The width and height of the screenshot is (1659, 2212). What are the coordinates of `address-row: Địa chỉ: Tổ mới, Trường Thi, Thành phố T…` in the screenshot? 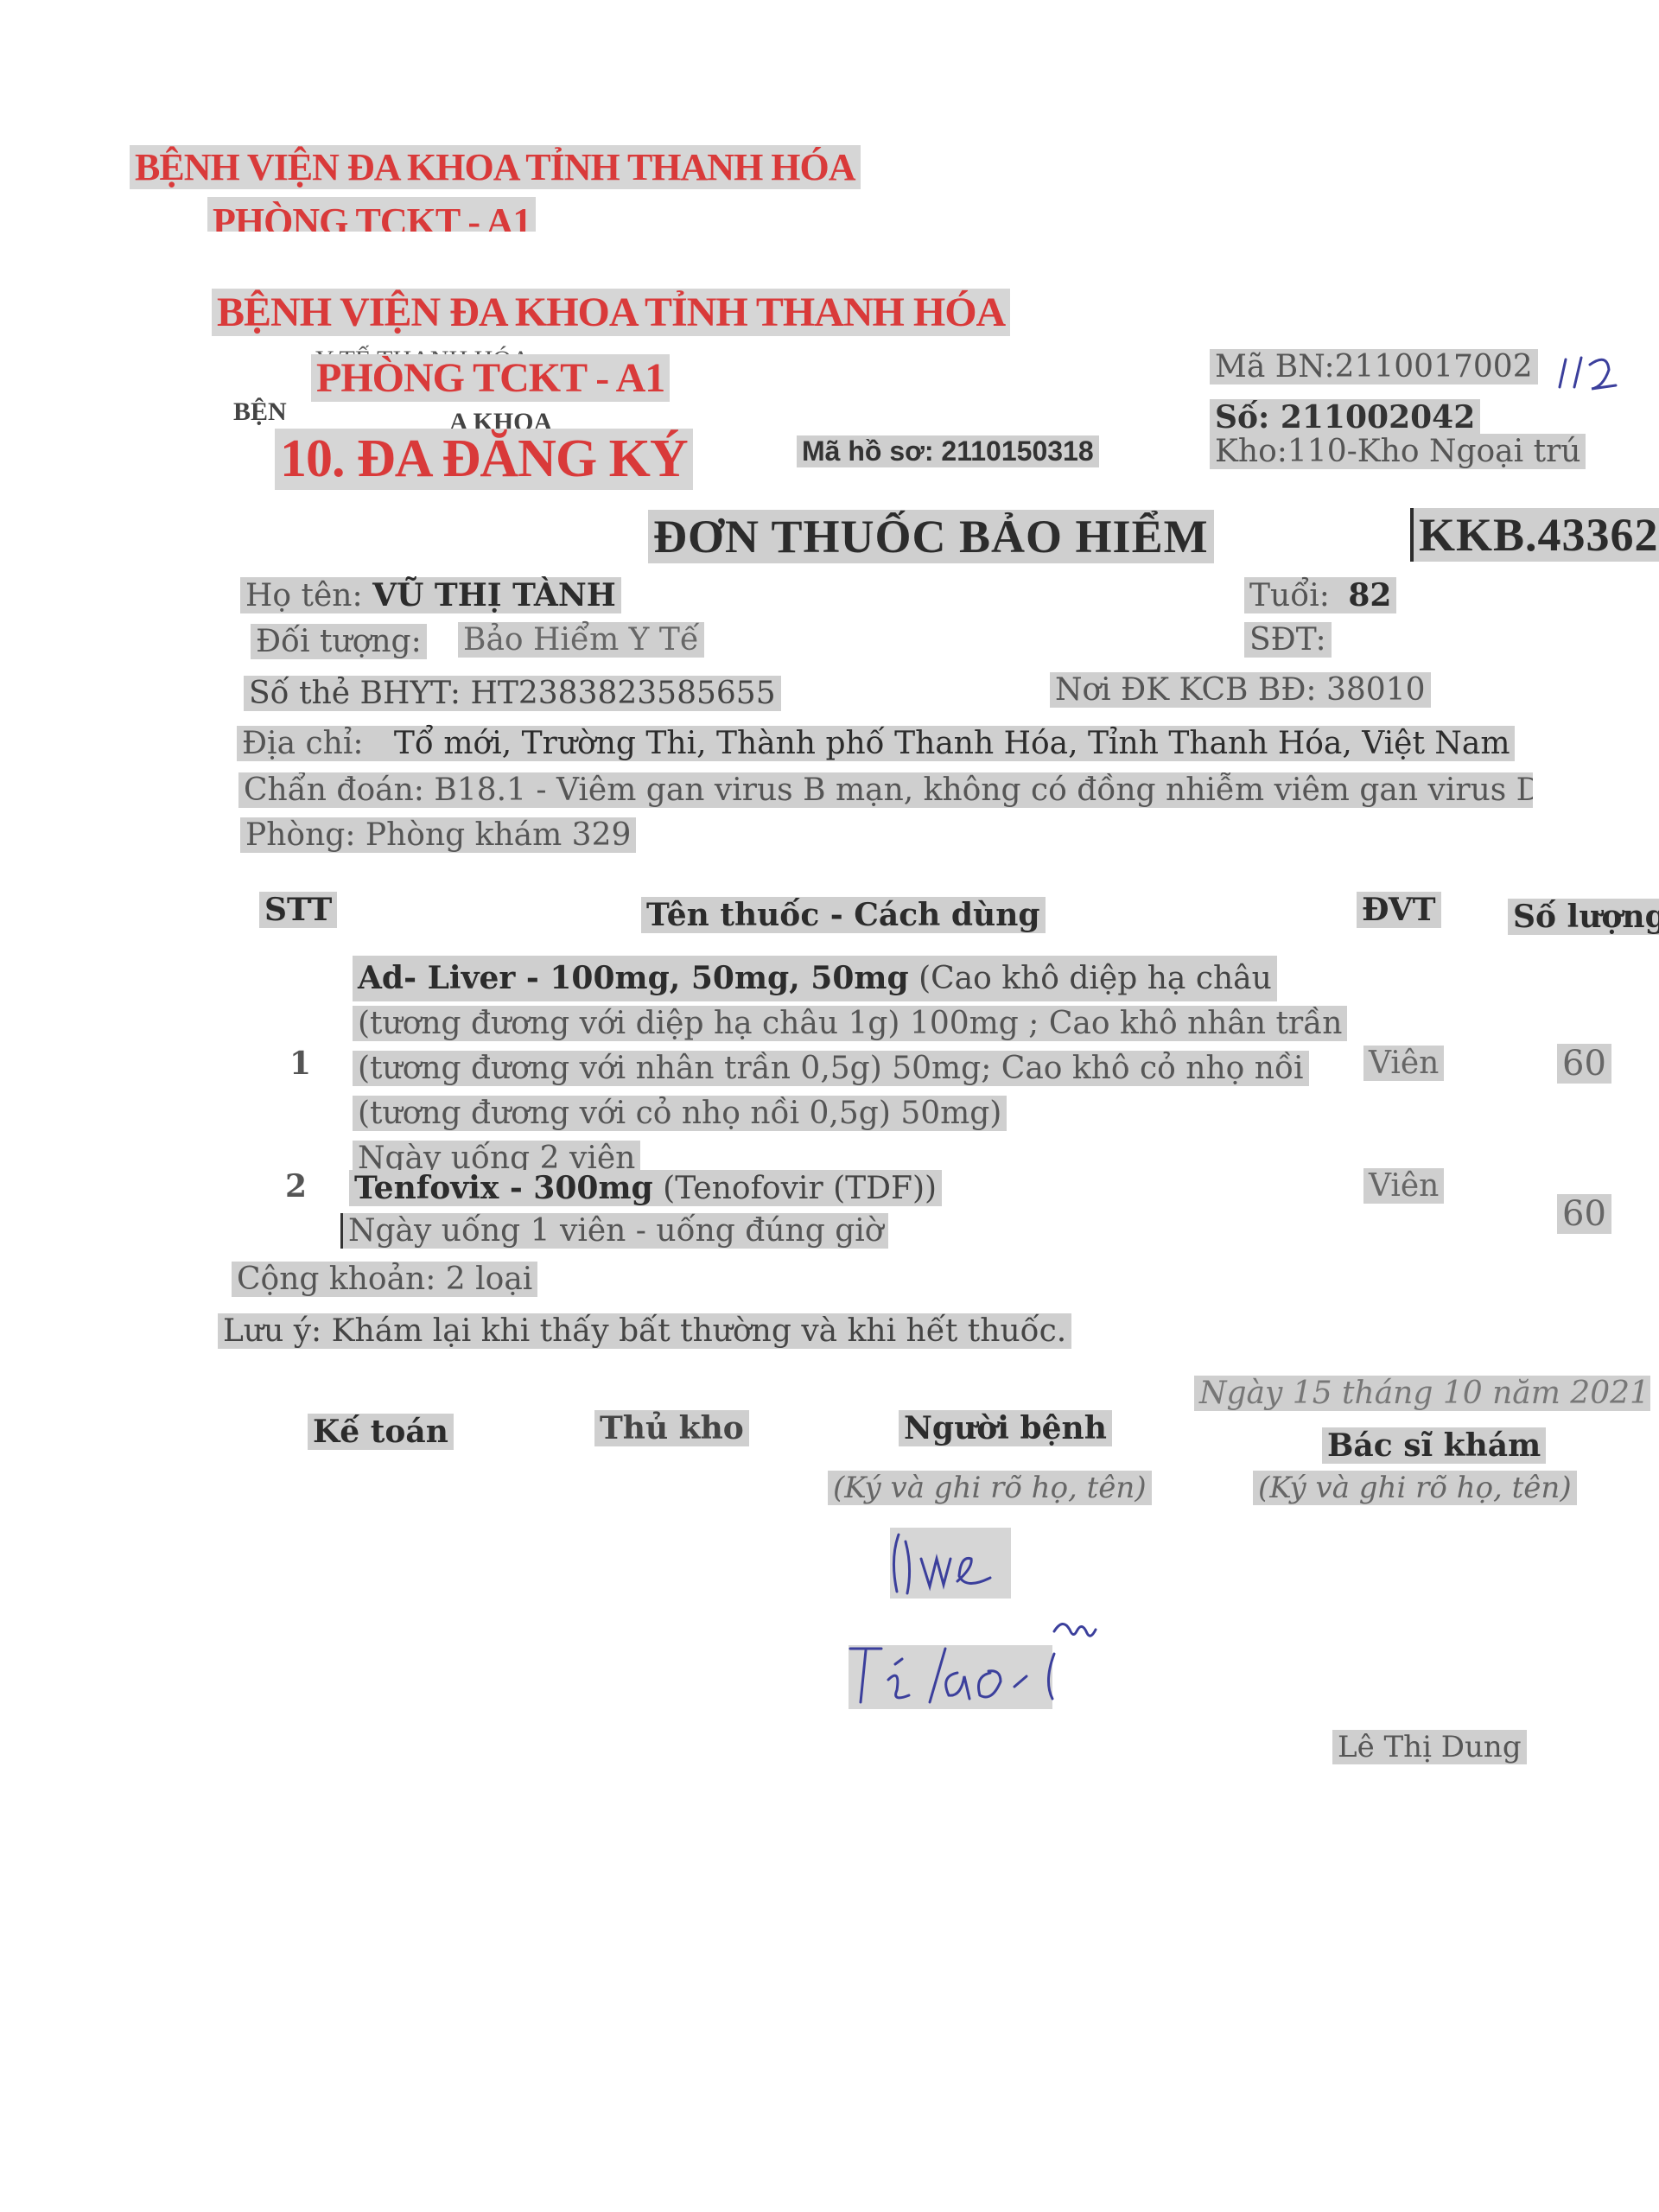 It's located at (876, 743).